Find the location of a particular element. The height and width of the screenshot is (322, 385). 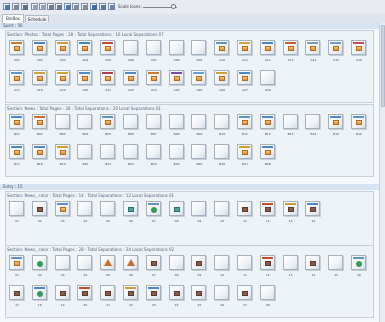

layers-button is located at coordinates (111, 6).